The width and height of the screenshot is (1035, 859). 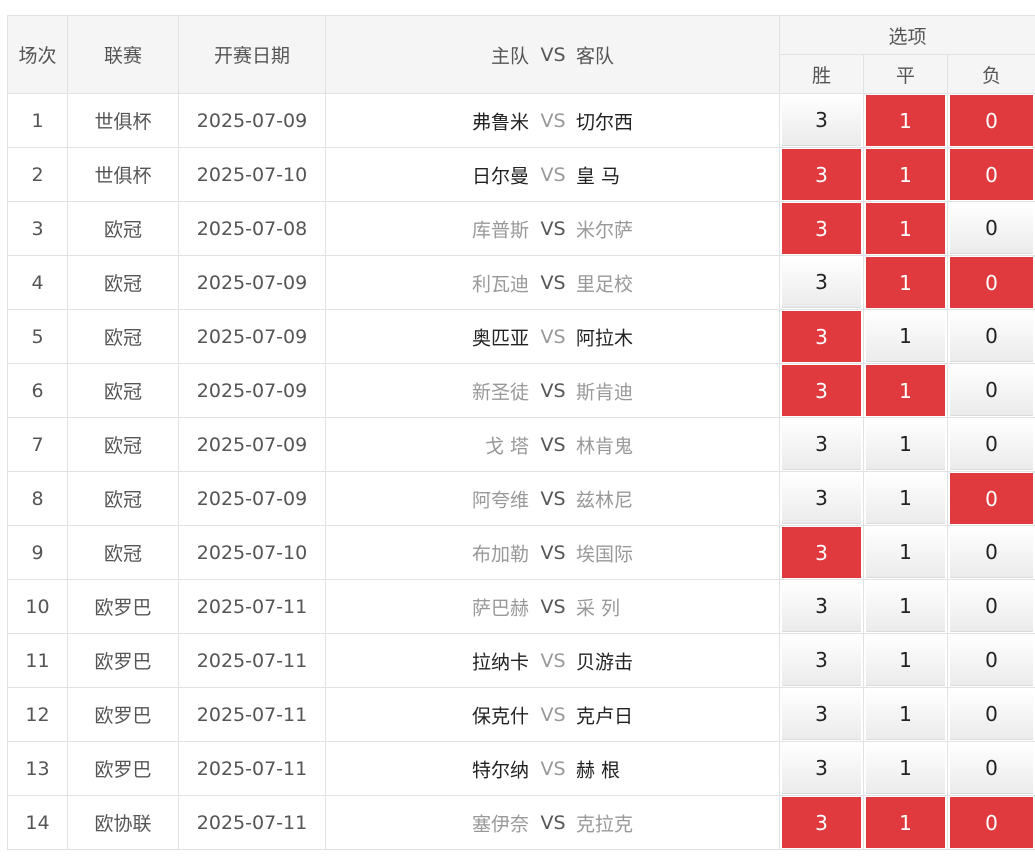 I want to click on table-row: 13 欧罗巴 2025-07-11 特尔纳 VS 赫 根 310, so click(x=521, y=768).